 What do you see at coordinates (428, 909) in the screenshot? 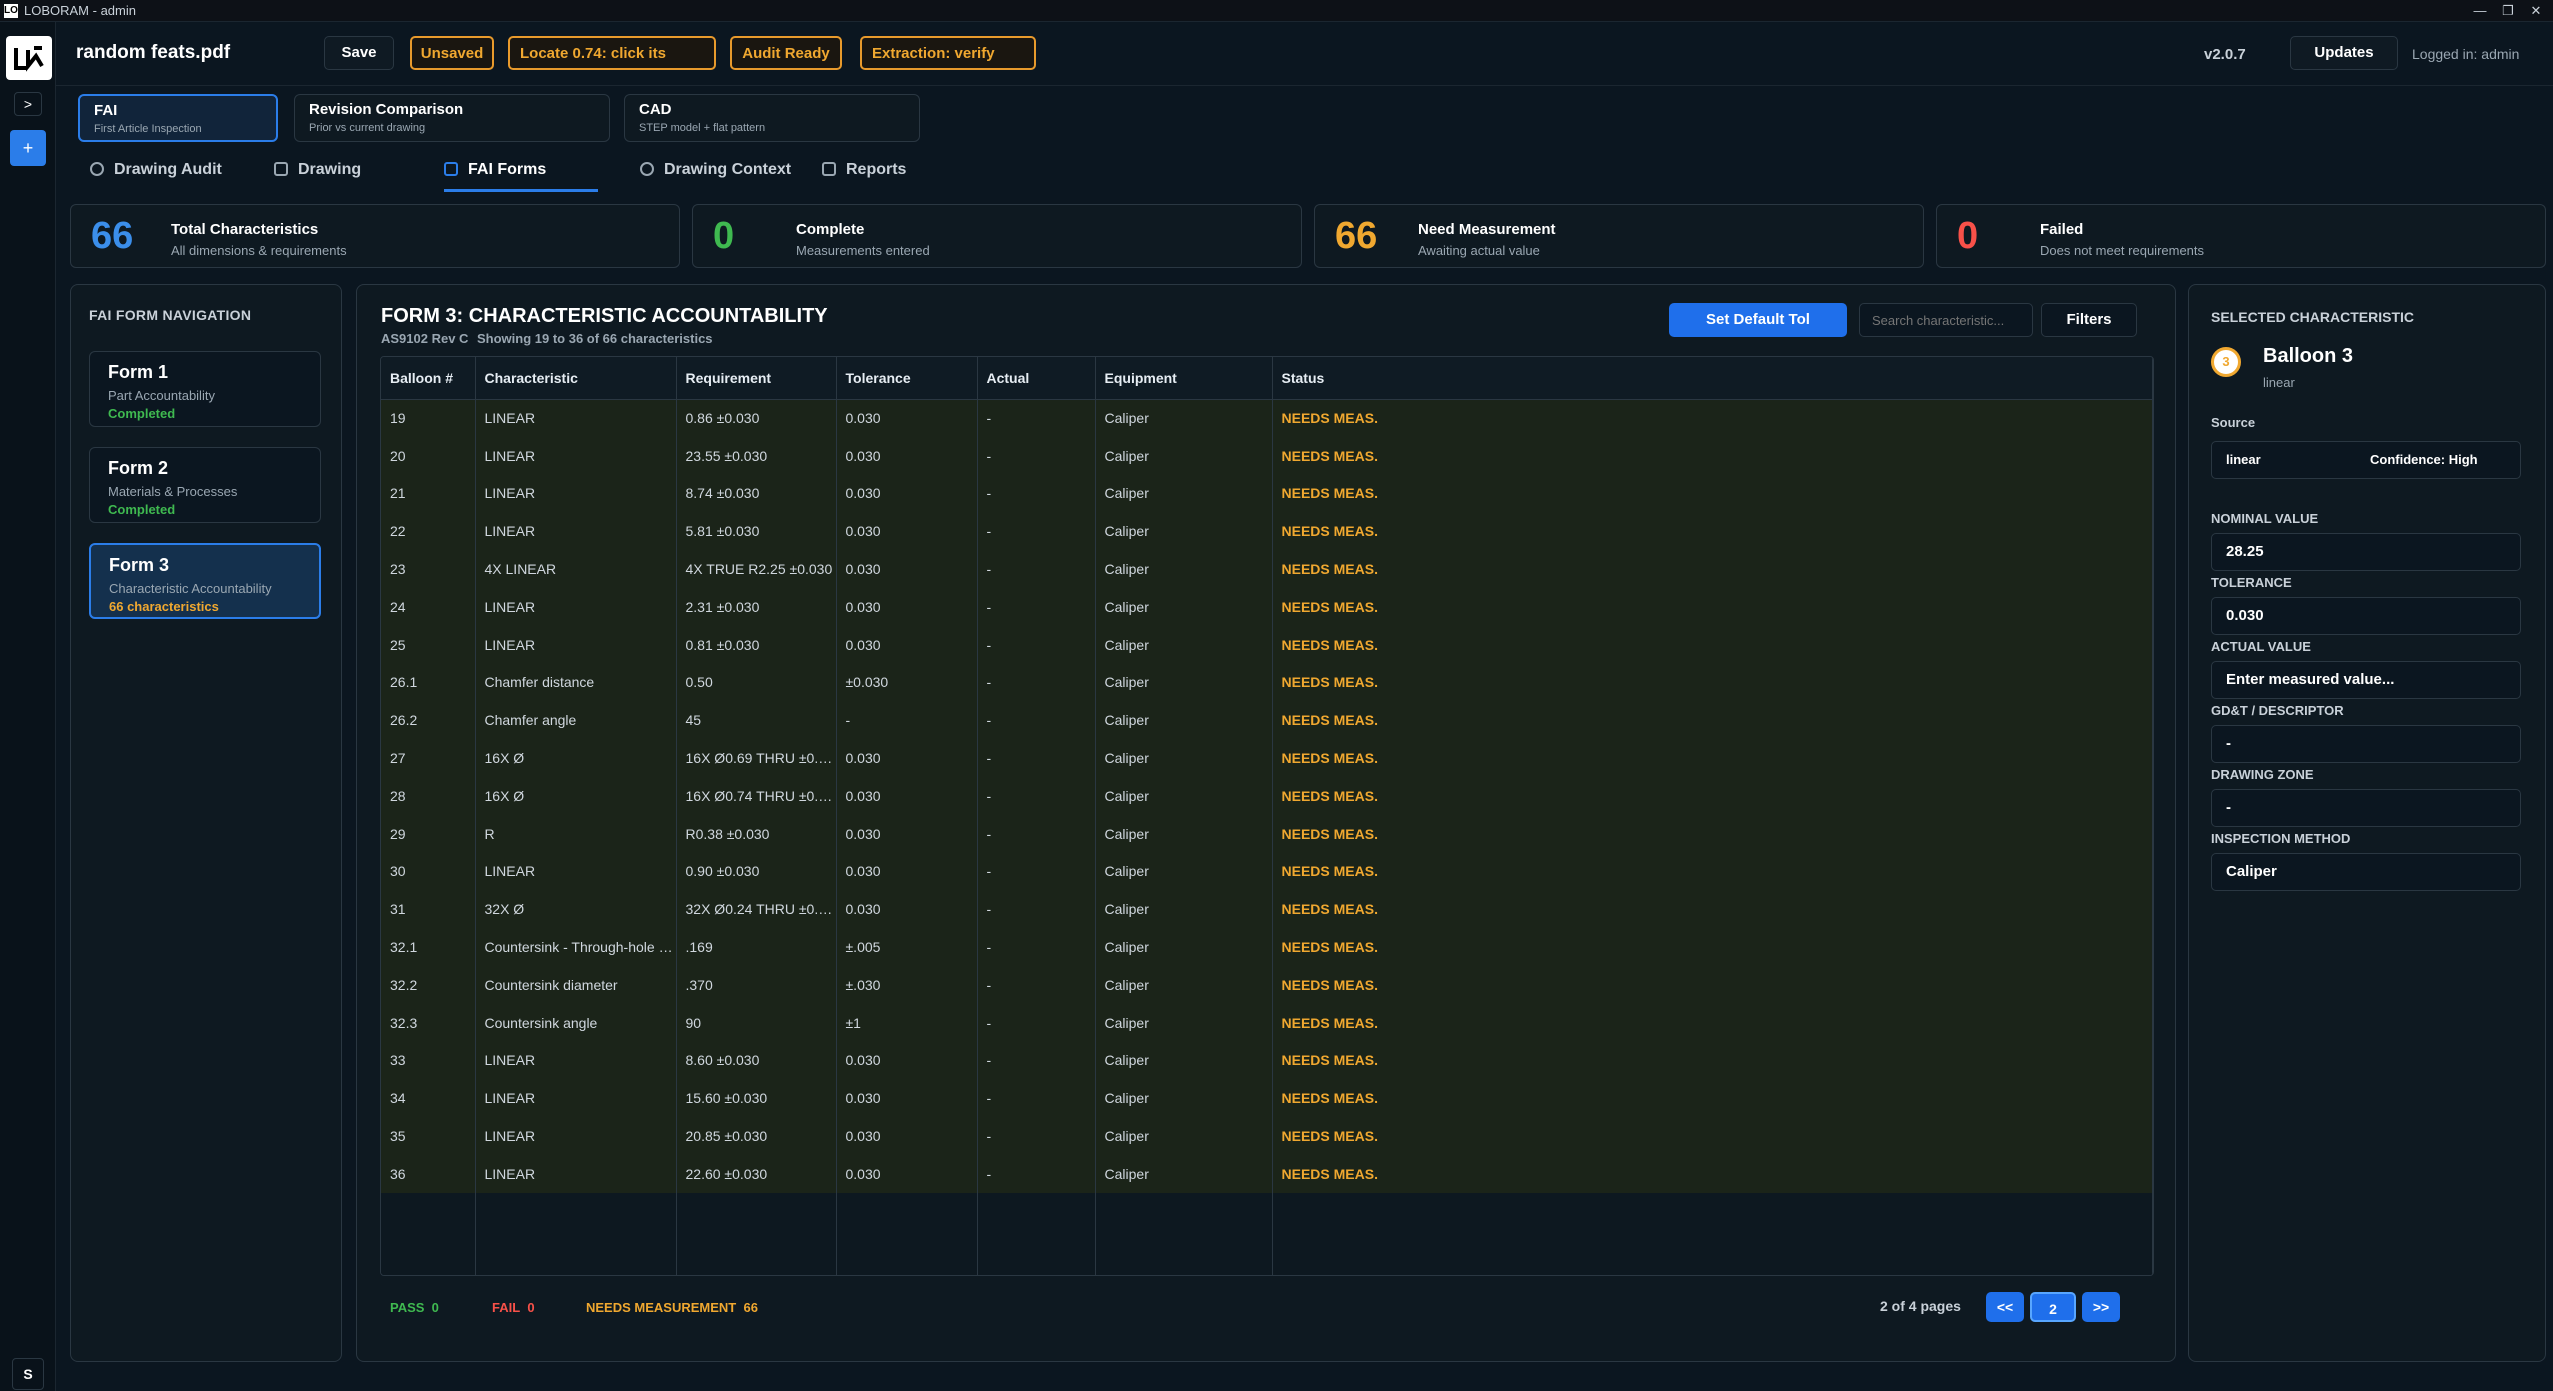
I see `table-cell: 31` at bounding box center [428, 909].